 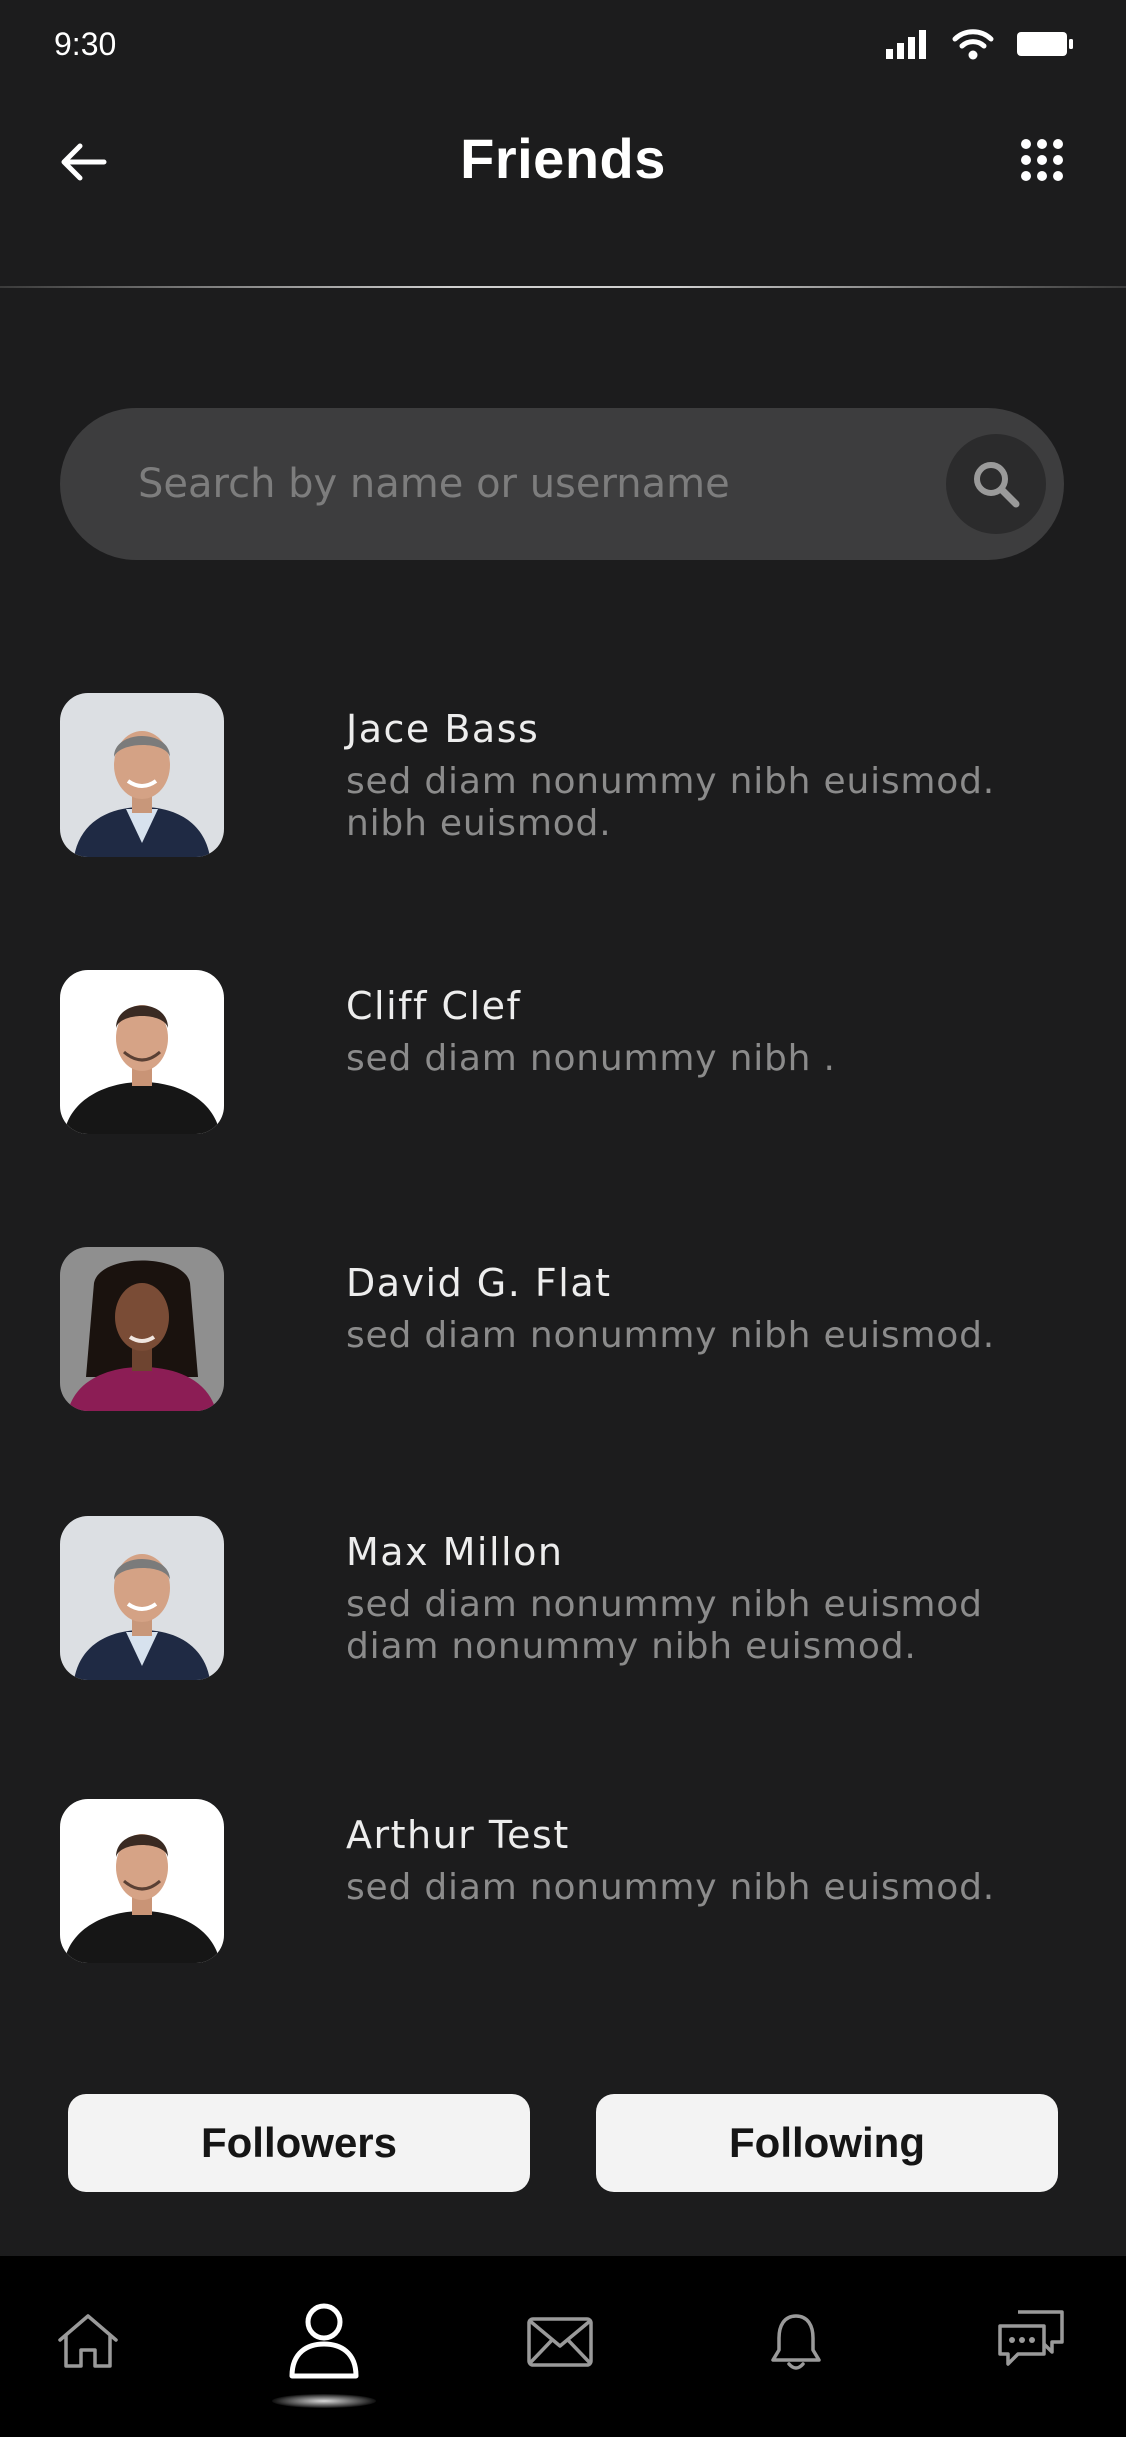 I want to click on status-icons, so click(x=980, y=44).